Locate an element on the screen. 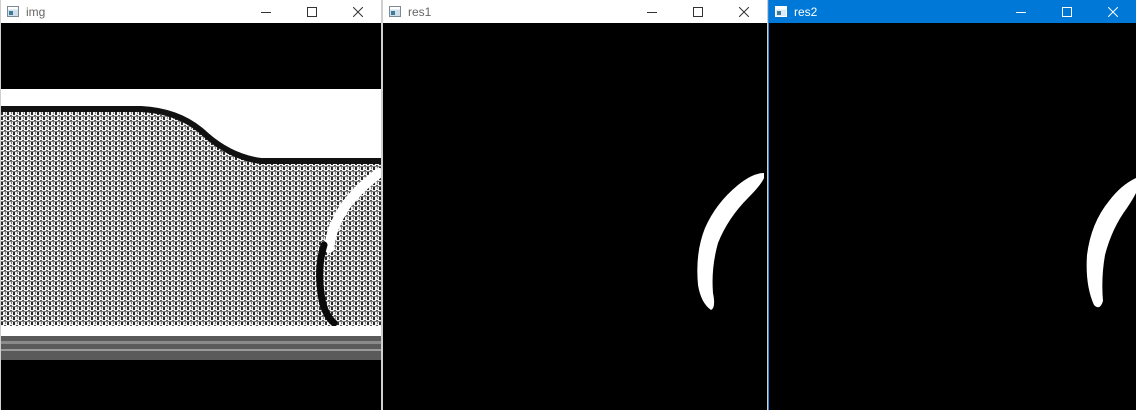  window-title: img is located at coordinates (36, 11).